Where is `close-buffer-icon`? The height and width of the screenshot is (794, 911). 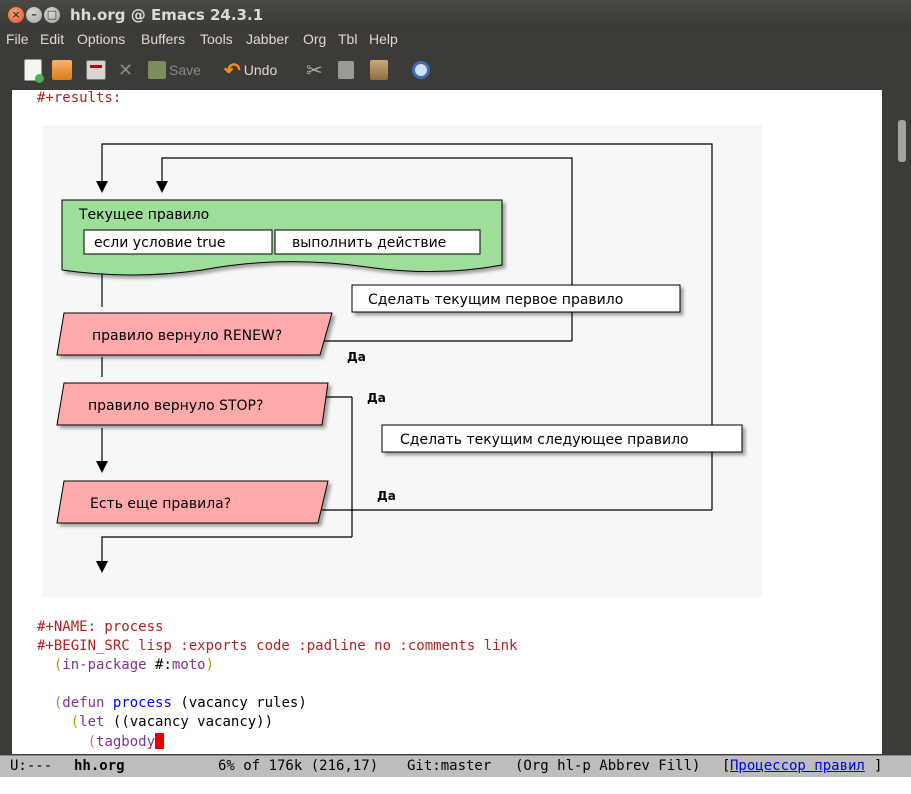 close-buffer-icon is located at coordinates (96, 70).